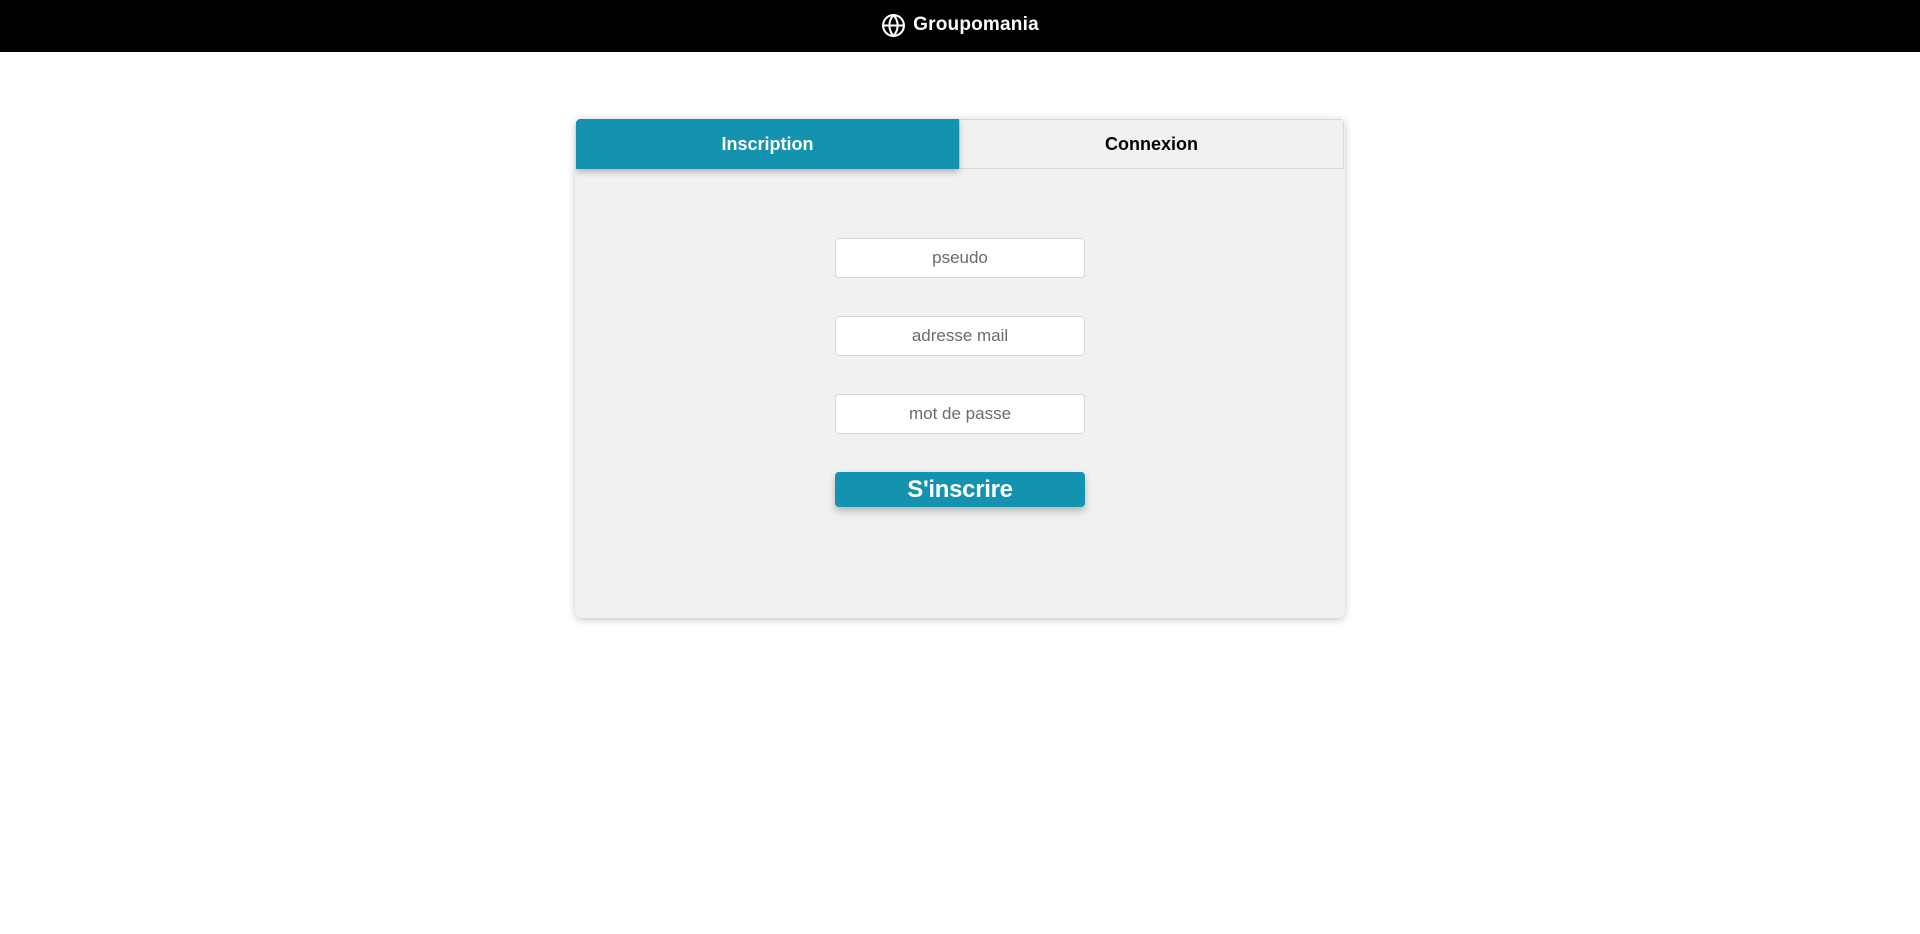 This screenshot has width=1920, height=934. I want to click on password-field, so click(960, 414).